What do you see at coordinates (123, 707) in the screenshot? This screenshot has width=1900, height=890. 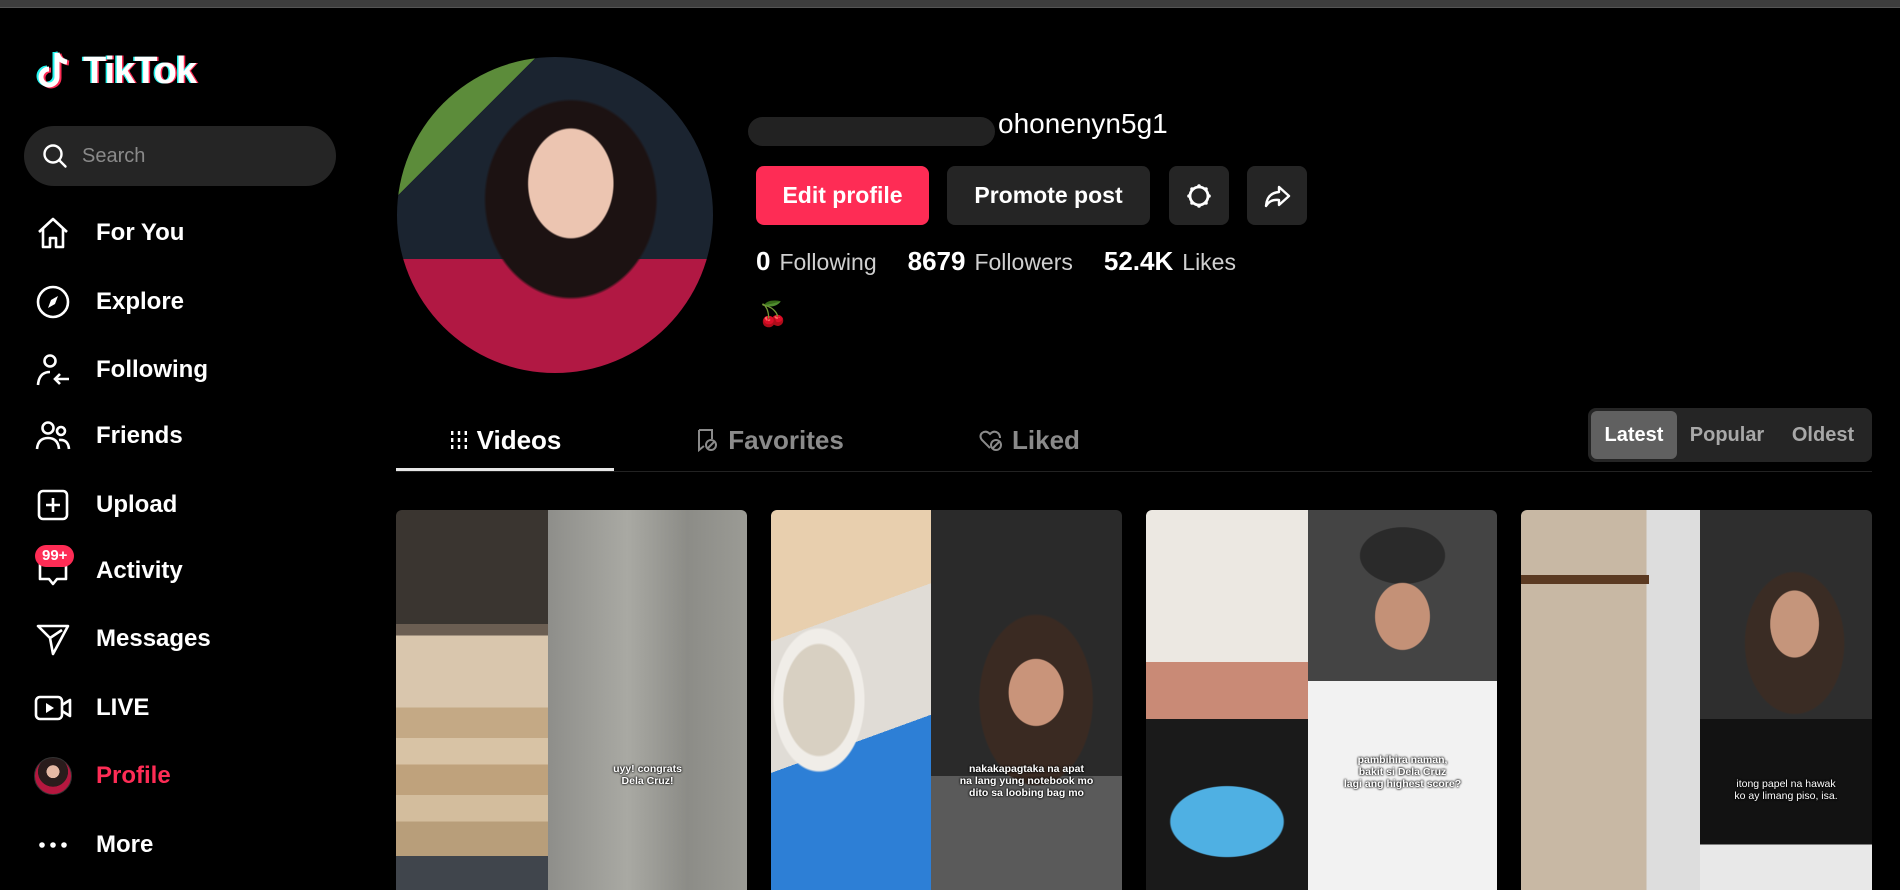 I see `sidebar-item-label: LIVE` at bounding box center [123, 707].